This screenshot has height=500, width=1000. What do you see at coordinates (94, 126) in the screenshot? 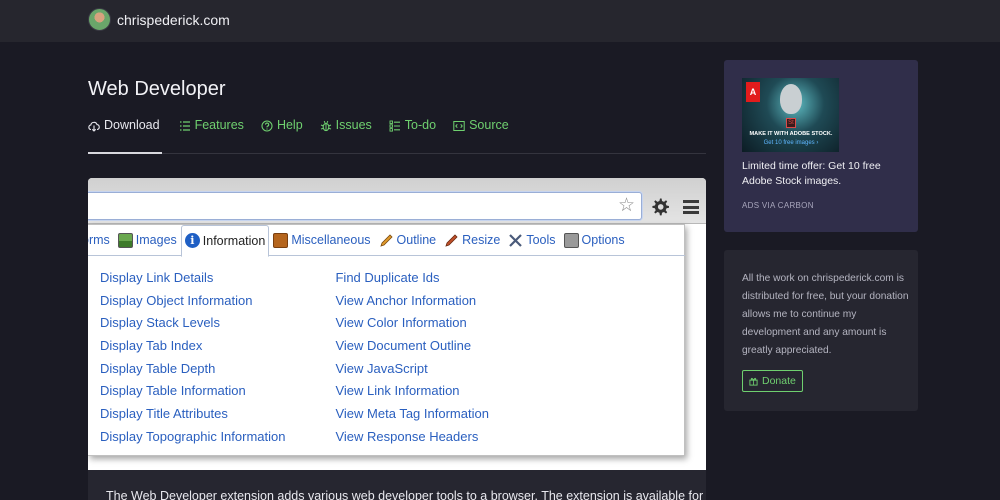
I see `cloud-download-icon` at bounding box center [94, 126].